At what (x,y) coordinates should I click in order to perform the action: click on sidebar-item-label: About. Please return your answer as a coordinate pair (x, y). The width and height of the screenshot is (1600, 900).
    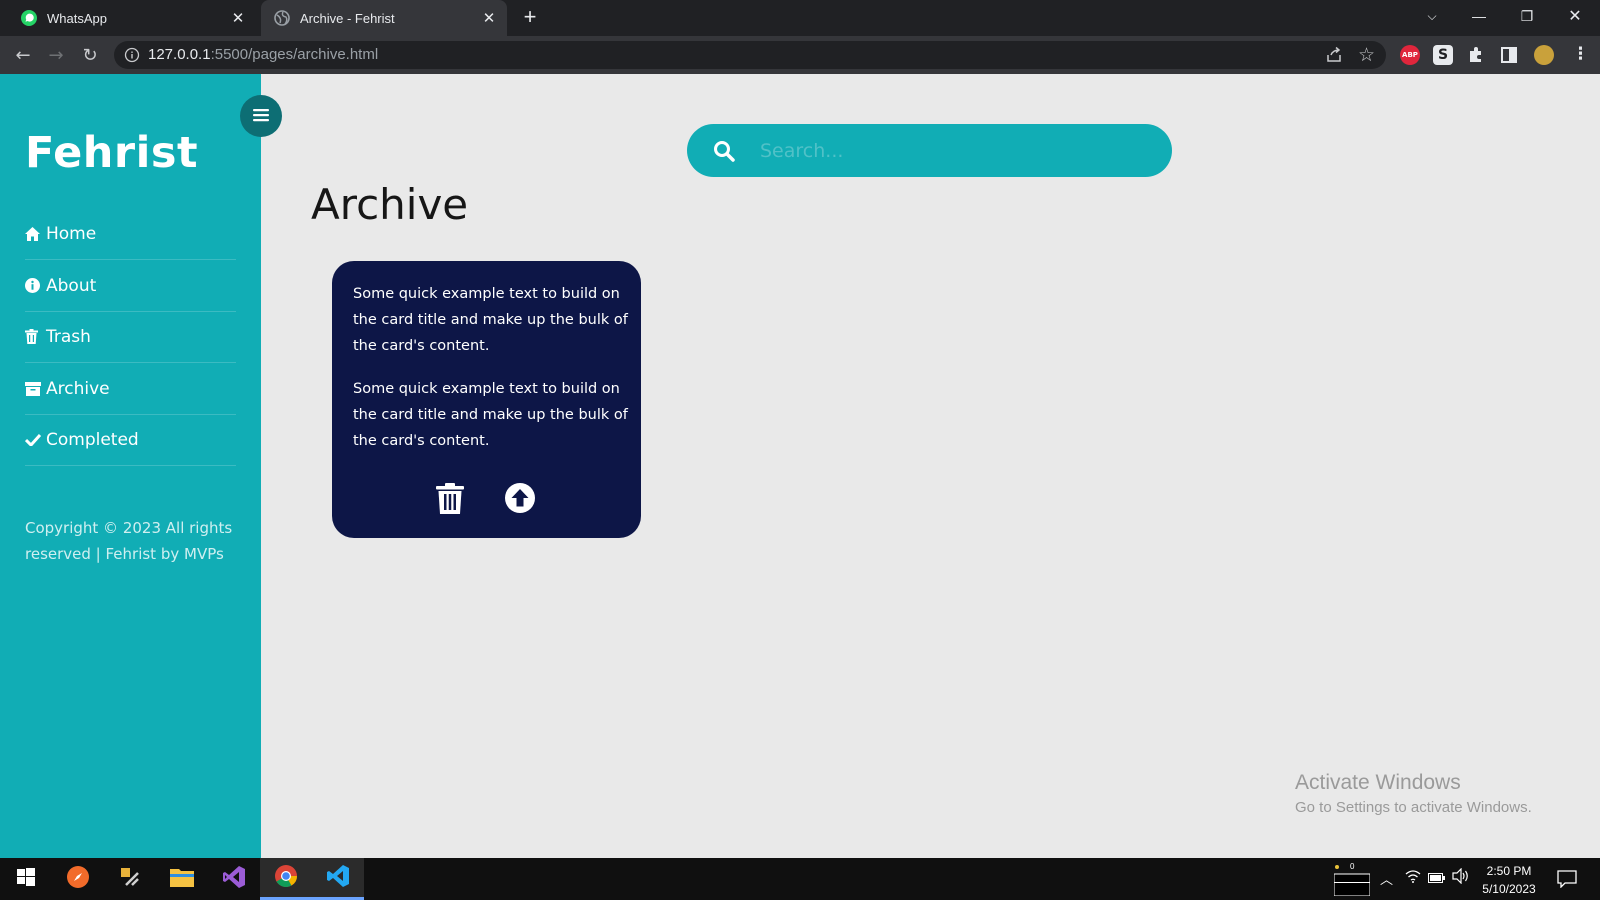
    Looking at the image, I should click on (71, 285).